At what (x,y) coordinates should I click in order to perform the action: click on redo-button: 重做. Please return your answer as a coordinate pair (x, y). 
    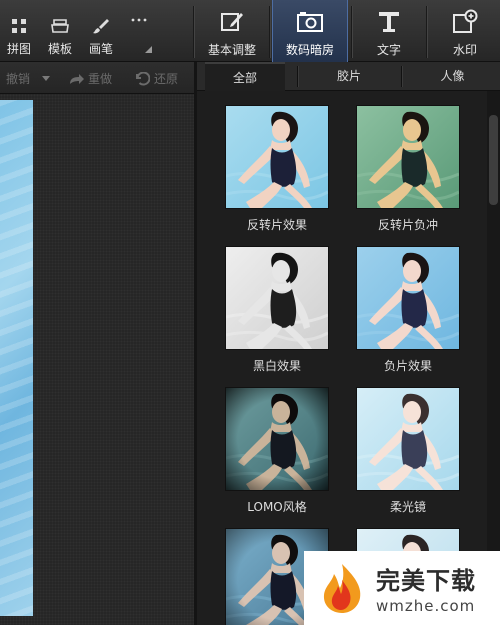
    Looking at the image, I should click on (90, 78).